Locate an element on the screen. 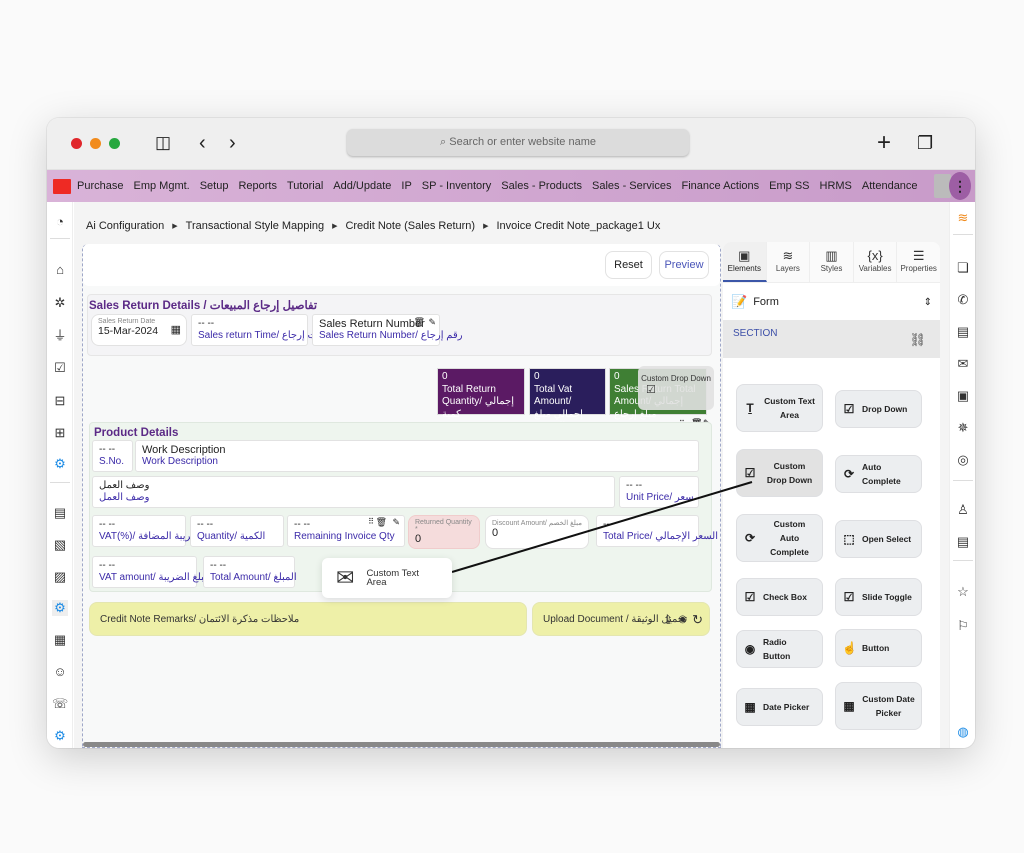 This screenshot has width=1024, height=853. vat-percent-field: -- -- VAT(%)/ الضريبة المضافة is located at coordinates (149, 531).